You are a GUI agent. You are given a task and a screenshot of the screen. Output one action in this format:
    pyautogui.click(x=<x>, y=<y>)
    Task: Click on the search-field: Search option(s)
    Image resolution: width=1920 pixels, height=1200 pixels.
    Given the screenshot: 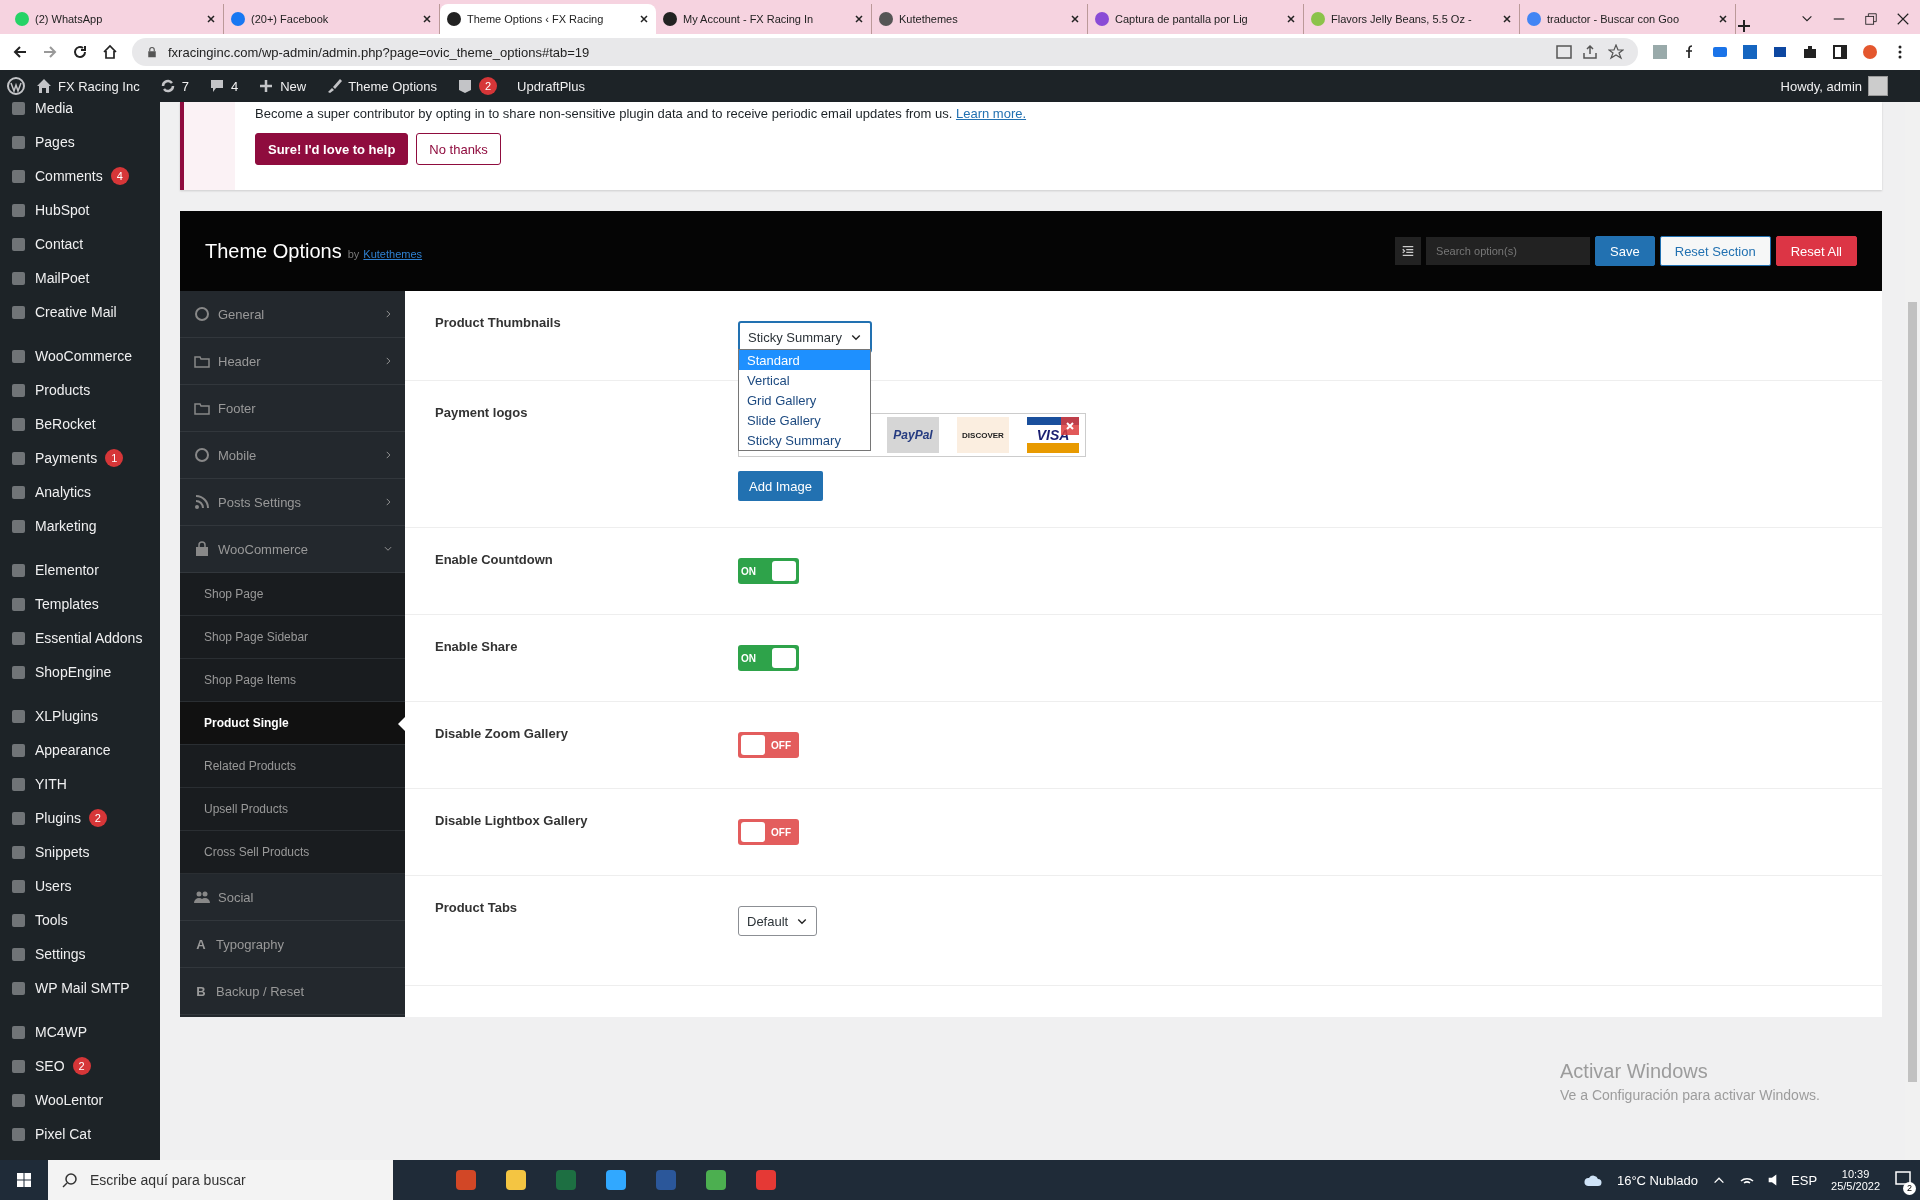 What is the action you would take?
    pyautogui.click(x=1508, y=251)
    